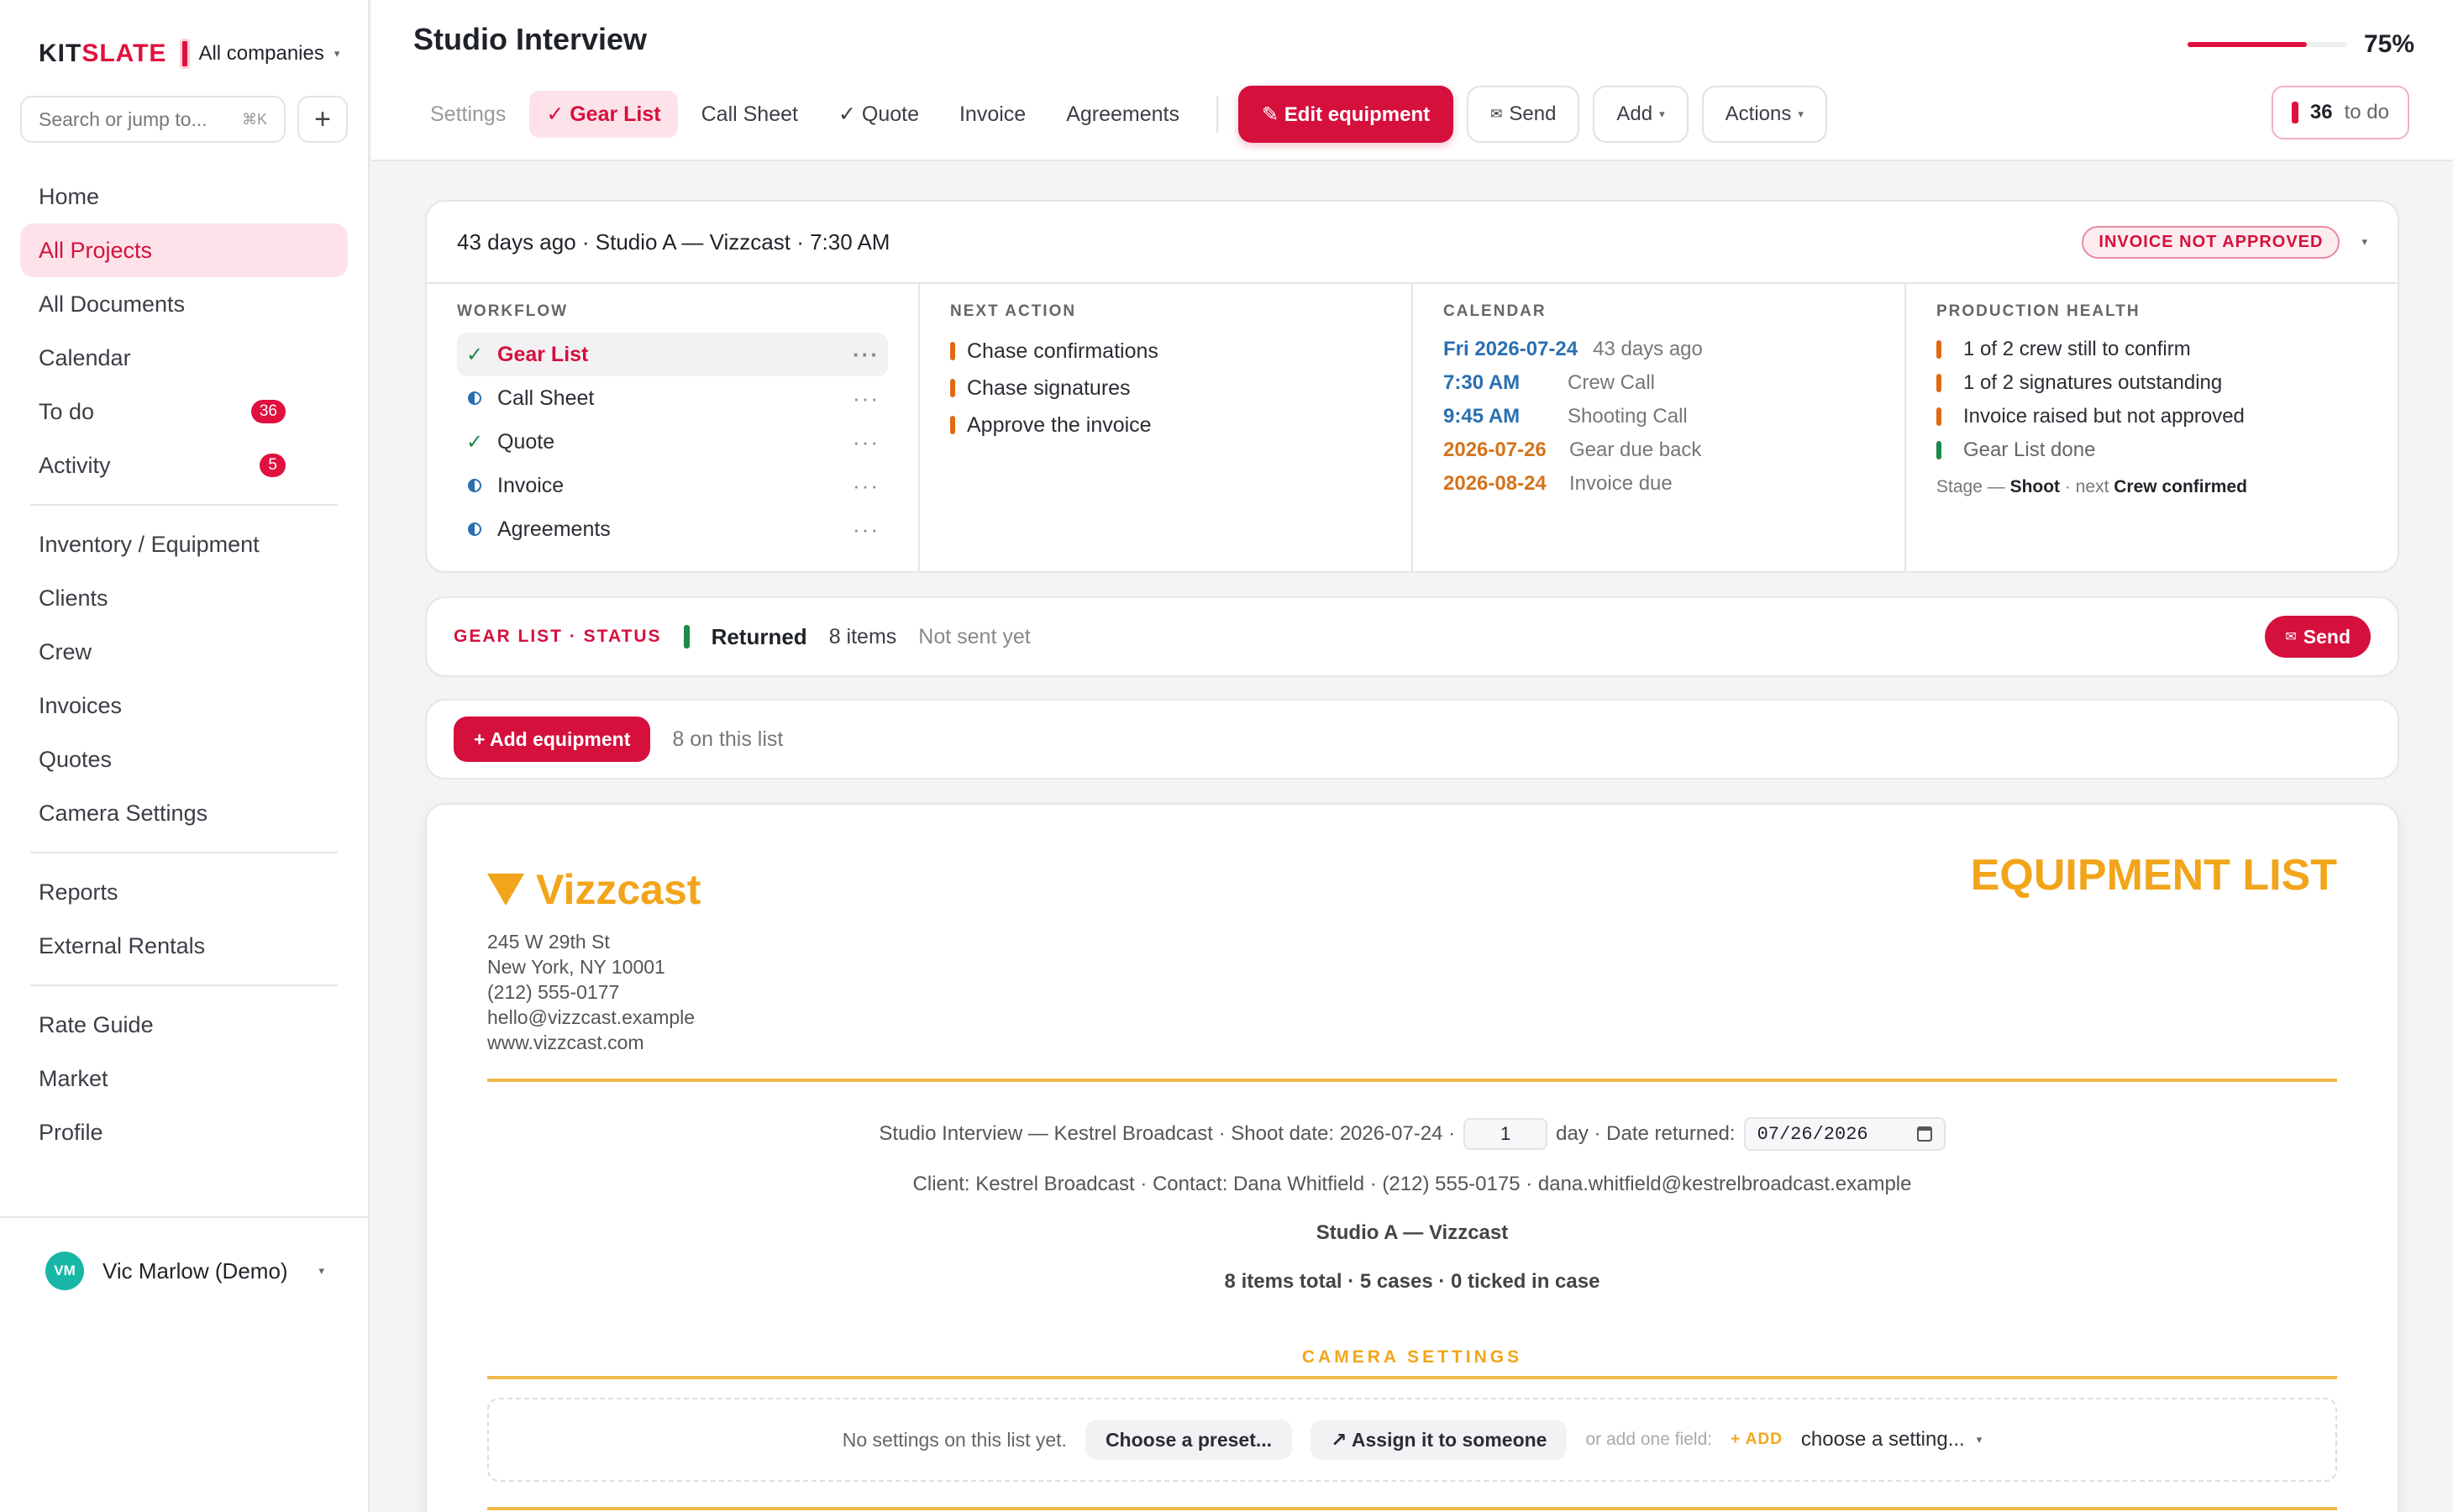  I want to click on assign-button: ↗ Assign it to someone, so click(1439, 1440).